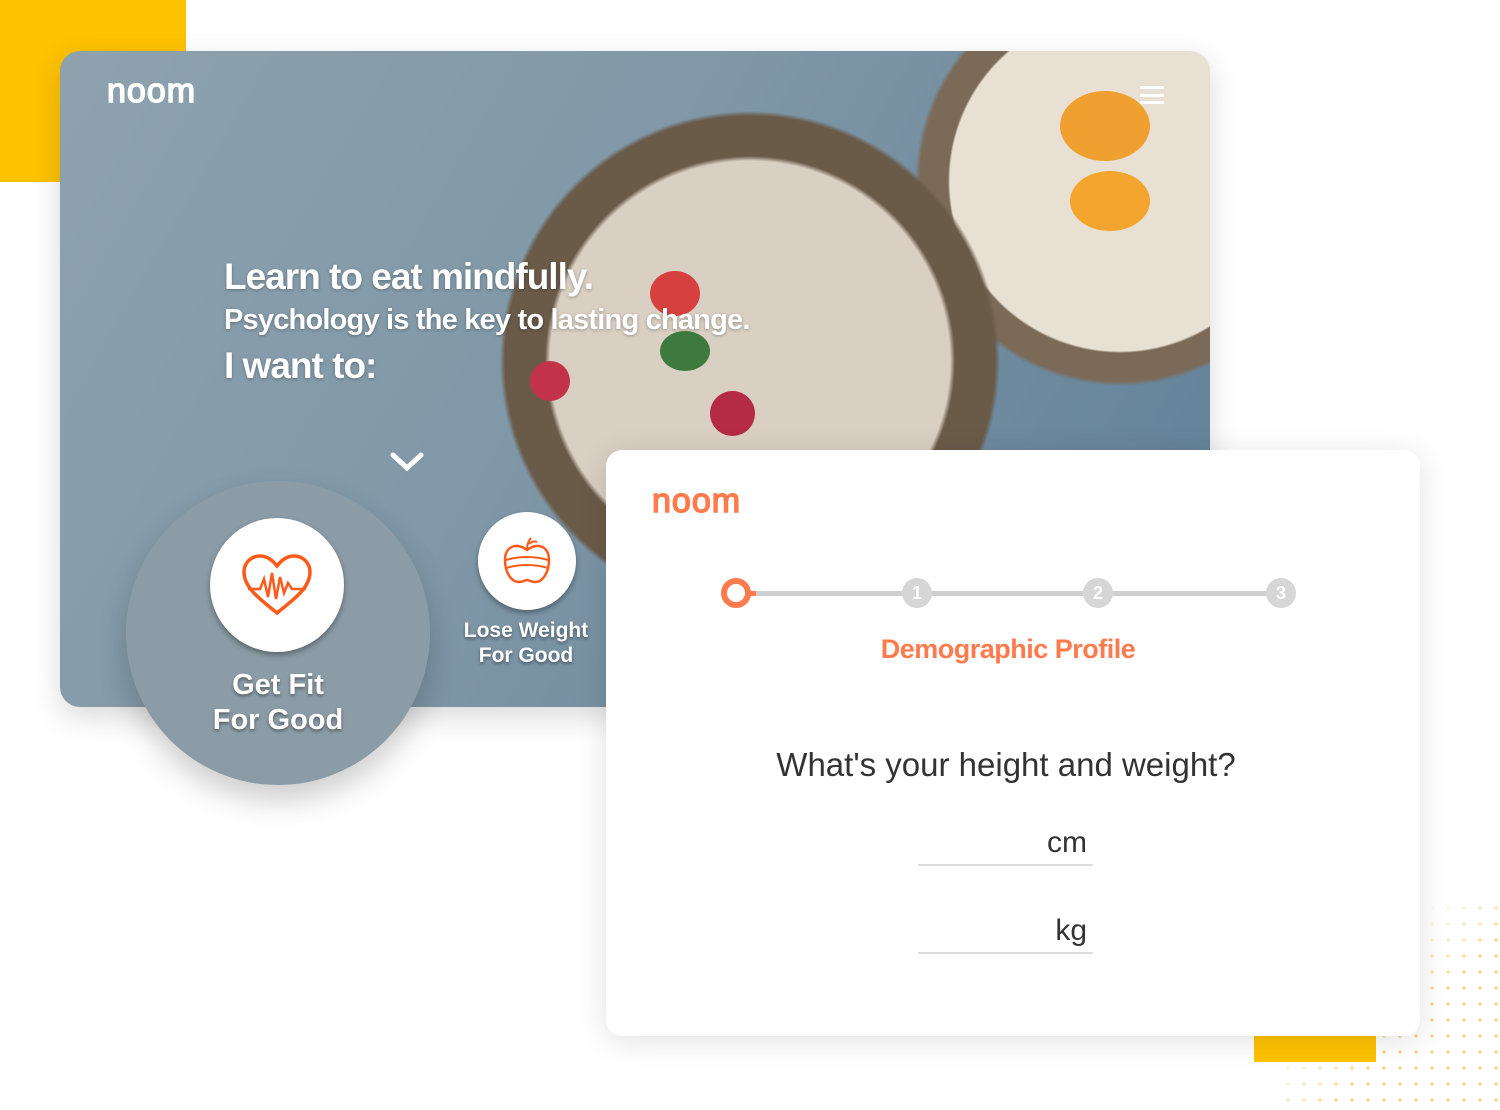  I want to click on option-get-fit-icon-circle, so click(277, 585).